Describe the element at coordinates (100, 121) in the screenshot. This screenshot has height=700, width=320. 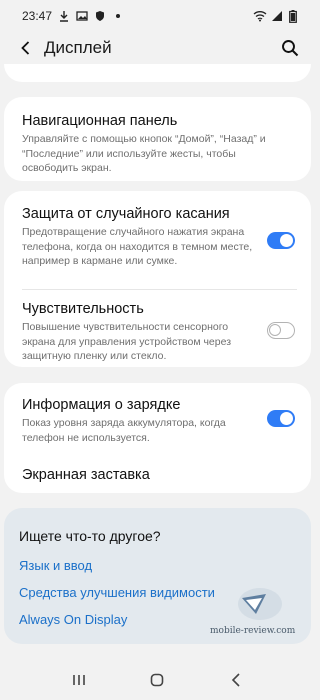
I see `navigation-panel-title: Навигационная панель` at that location.